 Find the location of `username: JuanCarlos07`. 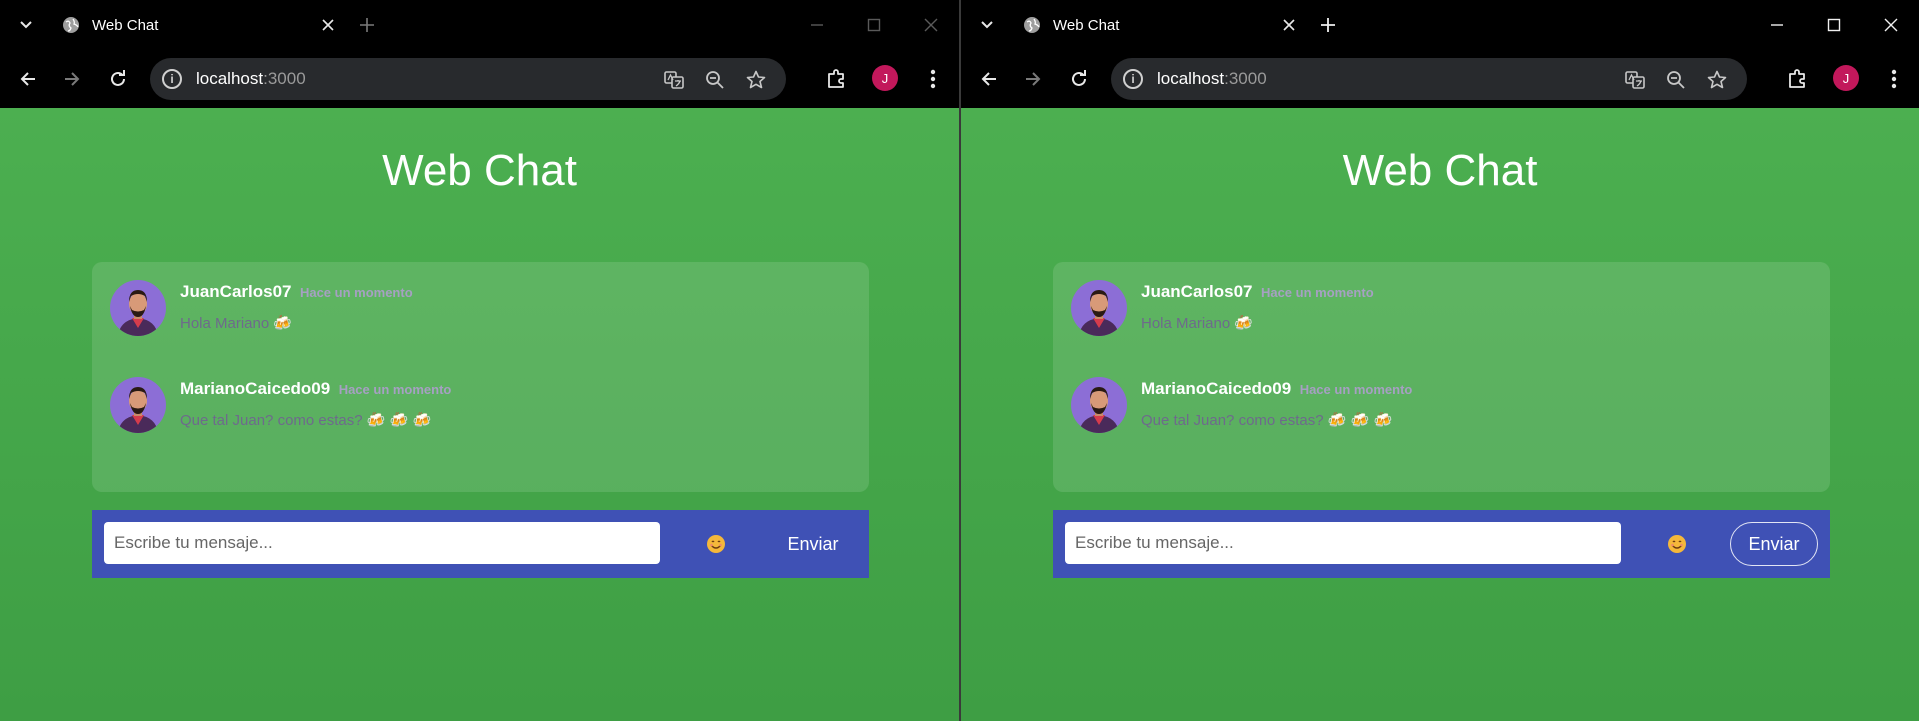

username: JuanCarlos07 is located at coordinates (1197, 291).